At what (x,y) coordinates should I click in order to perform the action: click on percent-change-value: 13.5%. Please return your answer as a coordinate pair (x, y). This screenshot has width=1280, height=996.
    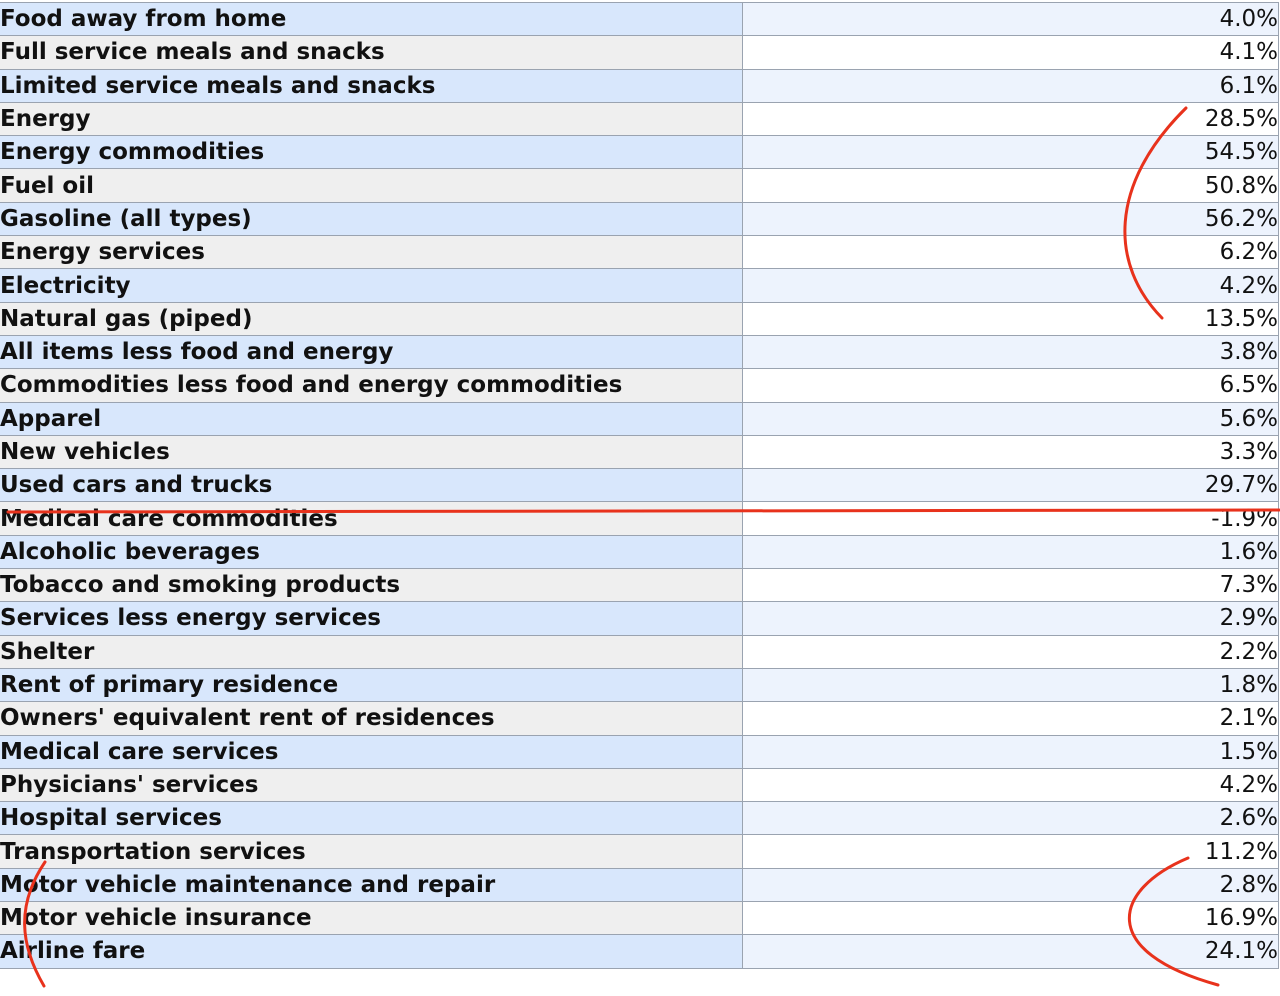
    Looking at the image, I should click on (1010, 318).